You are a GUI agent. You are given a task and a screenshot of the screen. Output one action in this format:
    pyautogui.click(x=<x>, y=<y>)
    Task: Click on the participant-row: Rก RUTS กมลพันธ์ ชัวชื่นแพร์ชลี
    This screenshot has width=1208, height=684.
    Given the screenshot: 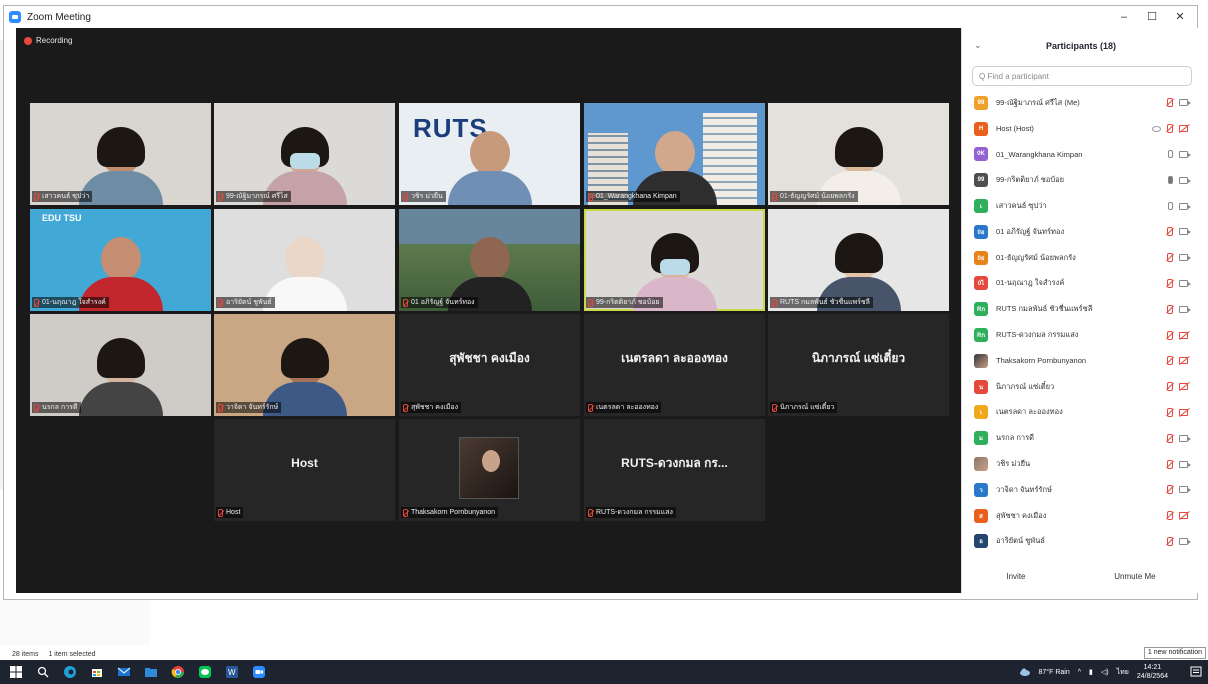 What is the action you would take?
    pyautogui.click(x=1081, y=309)
    